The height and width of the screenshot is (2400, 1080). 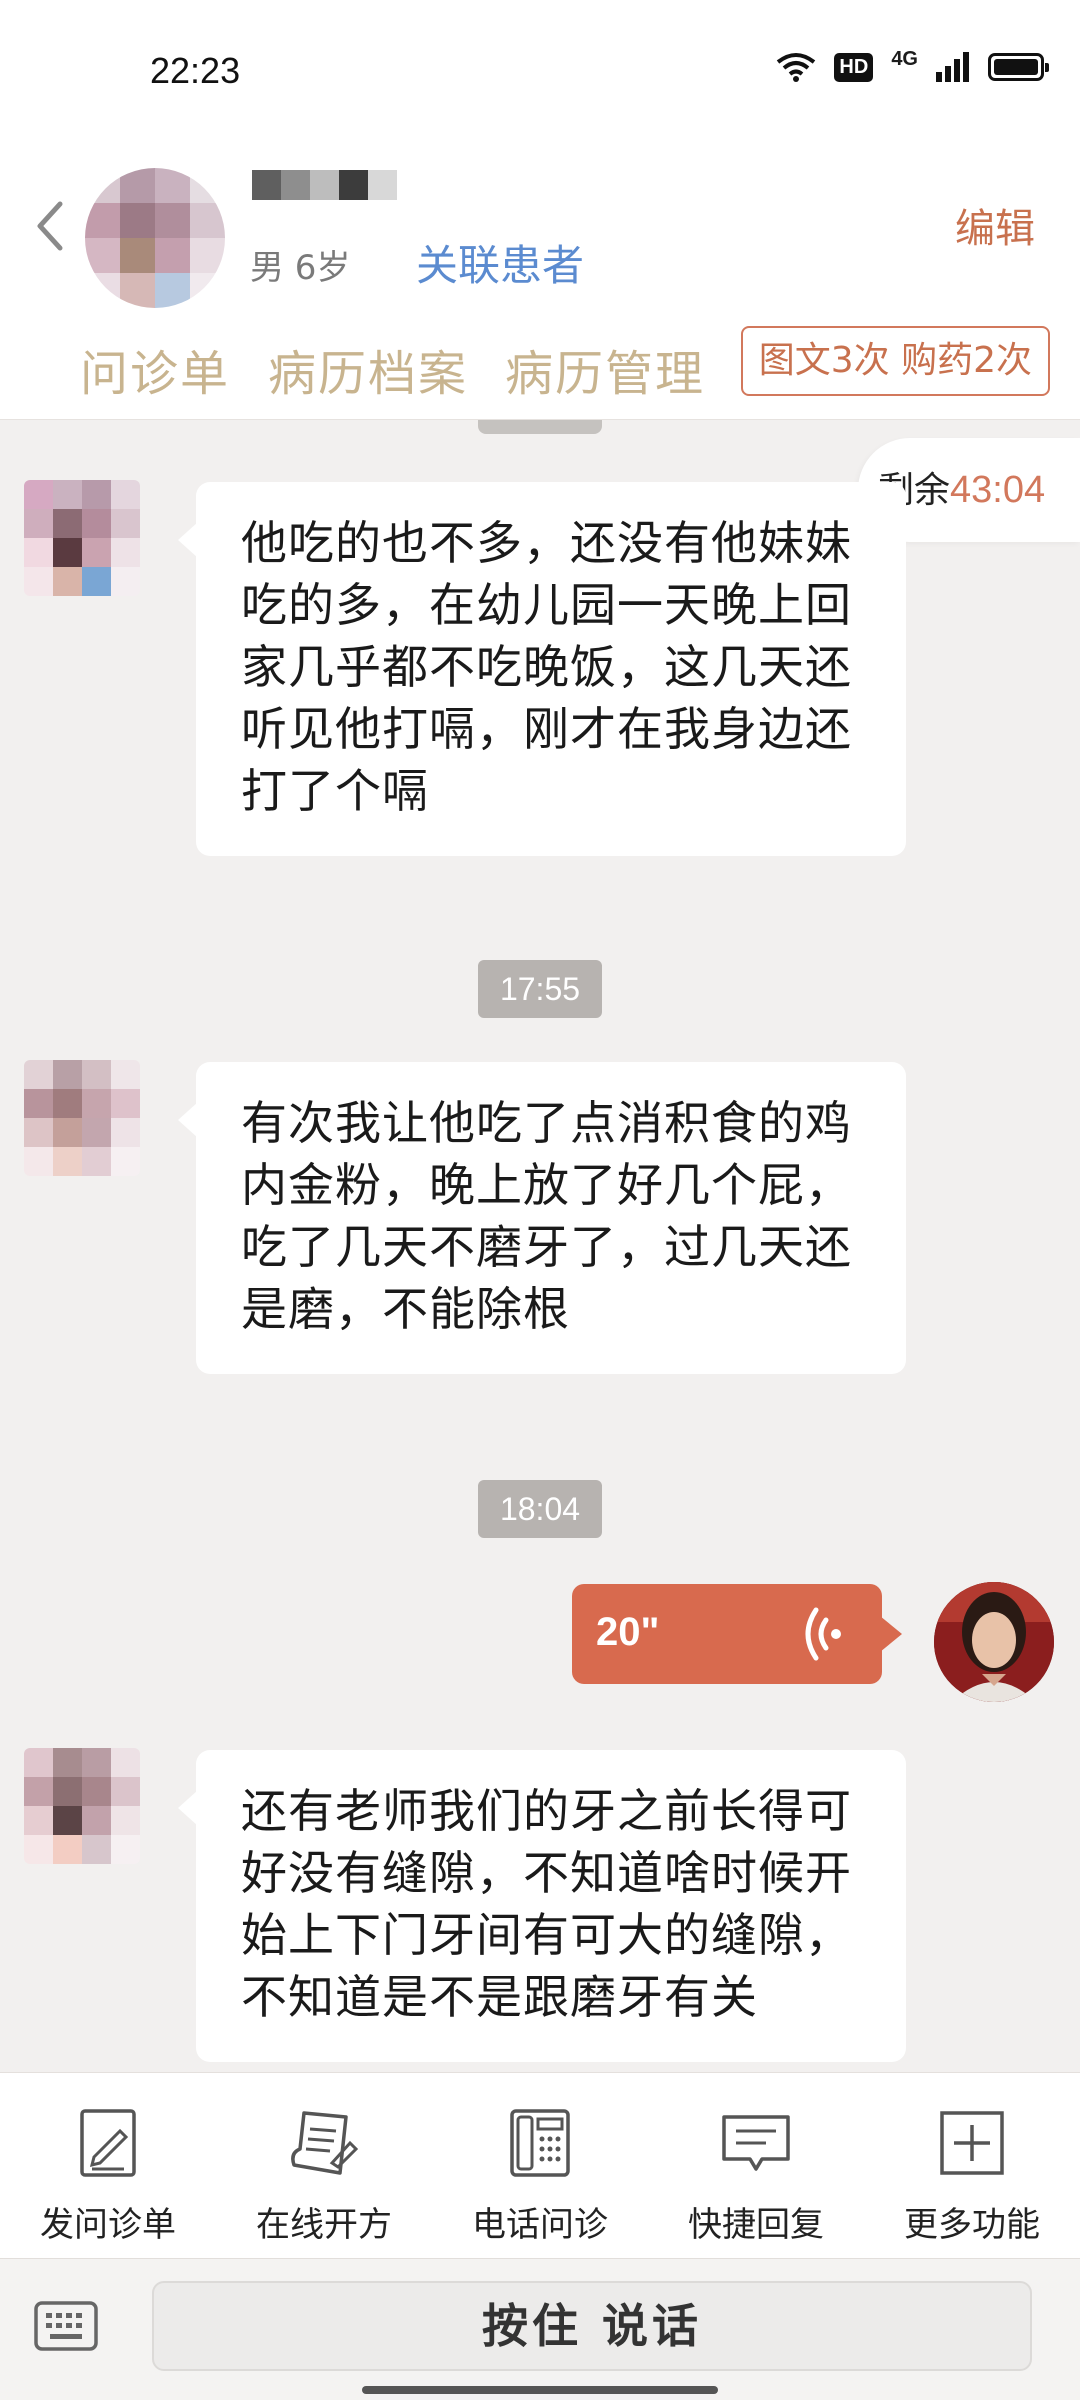 I want to click on voice-duration: 20", so click(x=628, y=1632).